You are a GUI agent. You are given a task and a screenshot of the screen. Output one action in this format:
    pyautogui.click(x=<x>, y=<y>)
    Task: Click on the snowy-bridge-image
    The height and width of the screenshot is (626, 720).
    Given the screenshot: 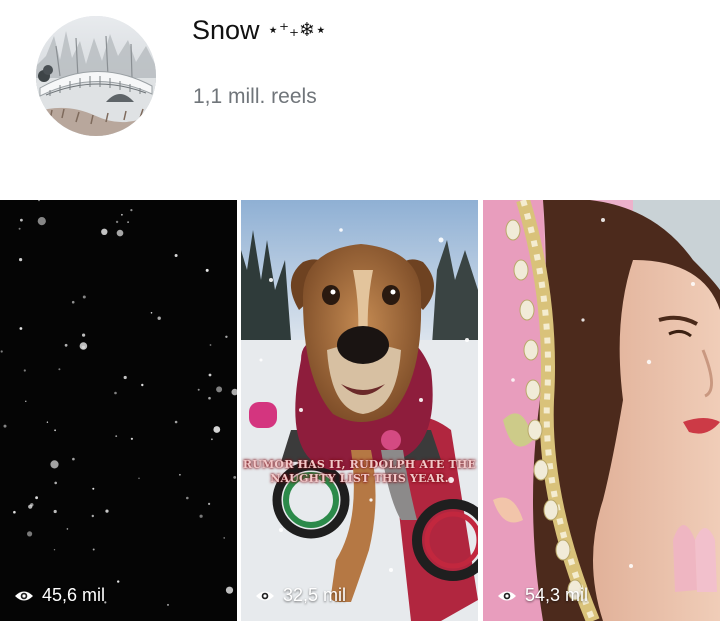 What is the action you would take?
    pyautogui.click(x=96, y=76)
    